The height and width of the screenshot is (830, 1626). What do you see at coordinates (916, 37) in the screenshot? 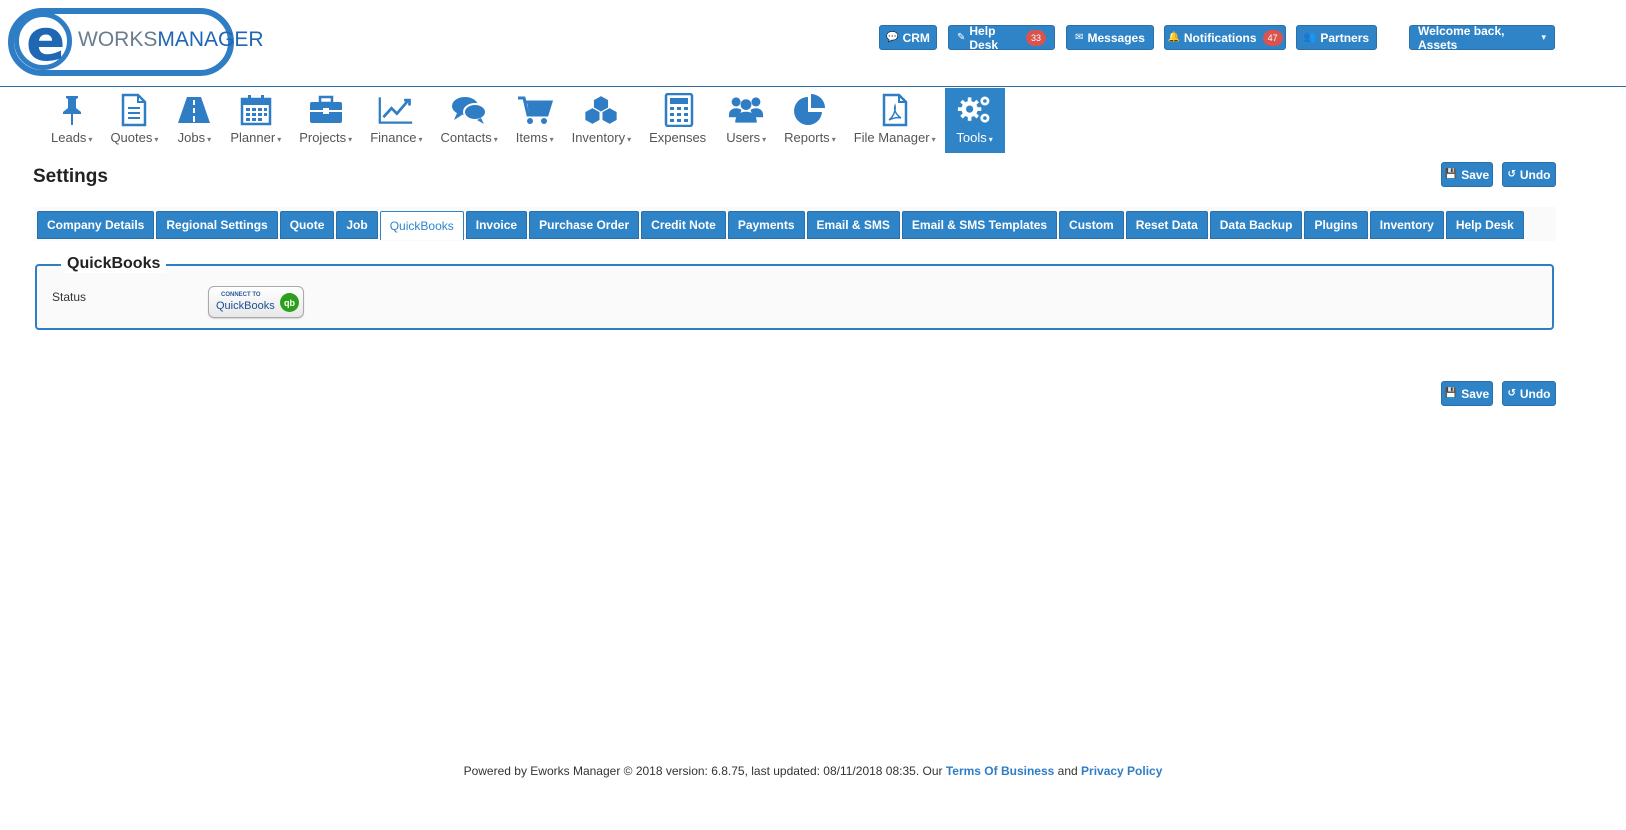
I see `crm-label: CRM` at bounding box center [916, 37].